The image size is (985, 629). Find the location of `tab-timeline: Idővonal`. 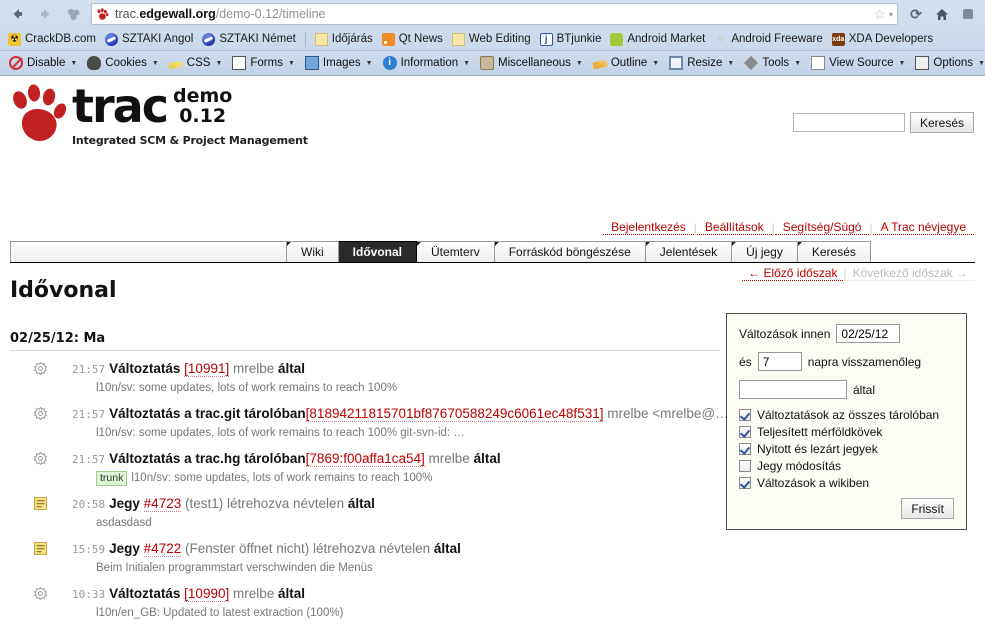

tab-timeline: Idővonal is located at coordinates (378, 251).